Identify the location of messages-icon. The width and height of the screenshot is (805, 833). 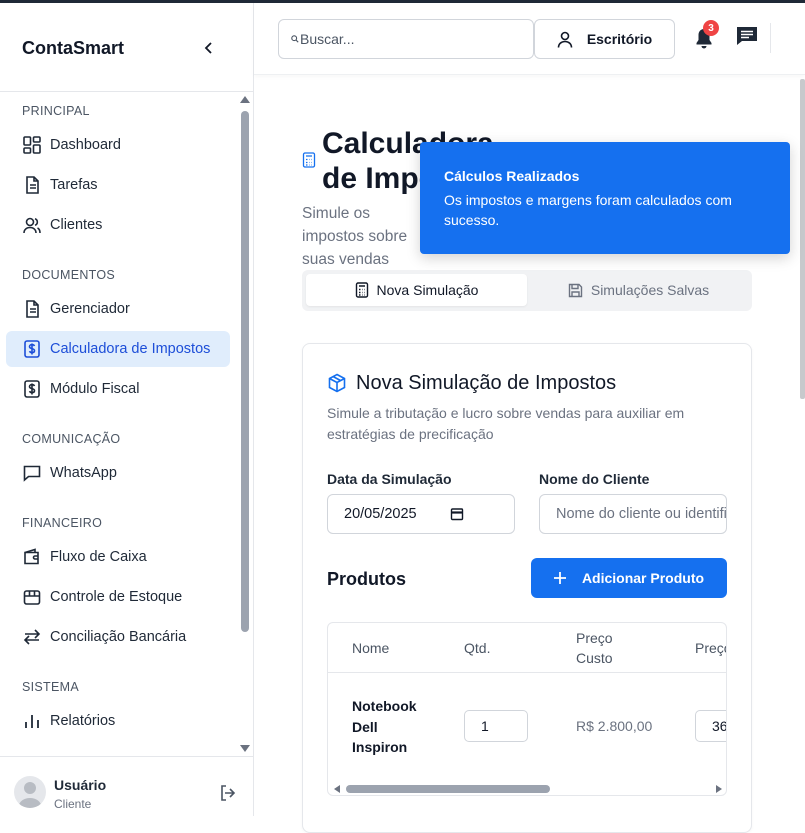
(747, 36).